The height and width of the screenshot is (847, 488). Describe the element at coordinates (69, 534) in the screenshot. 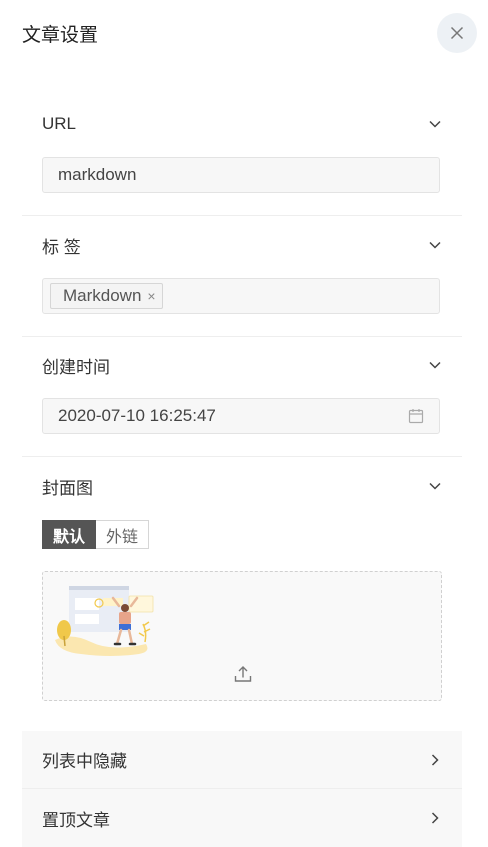

I see `cover-default-option: 默认` at that location.